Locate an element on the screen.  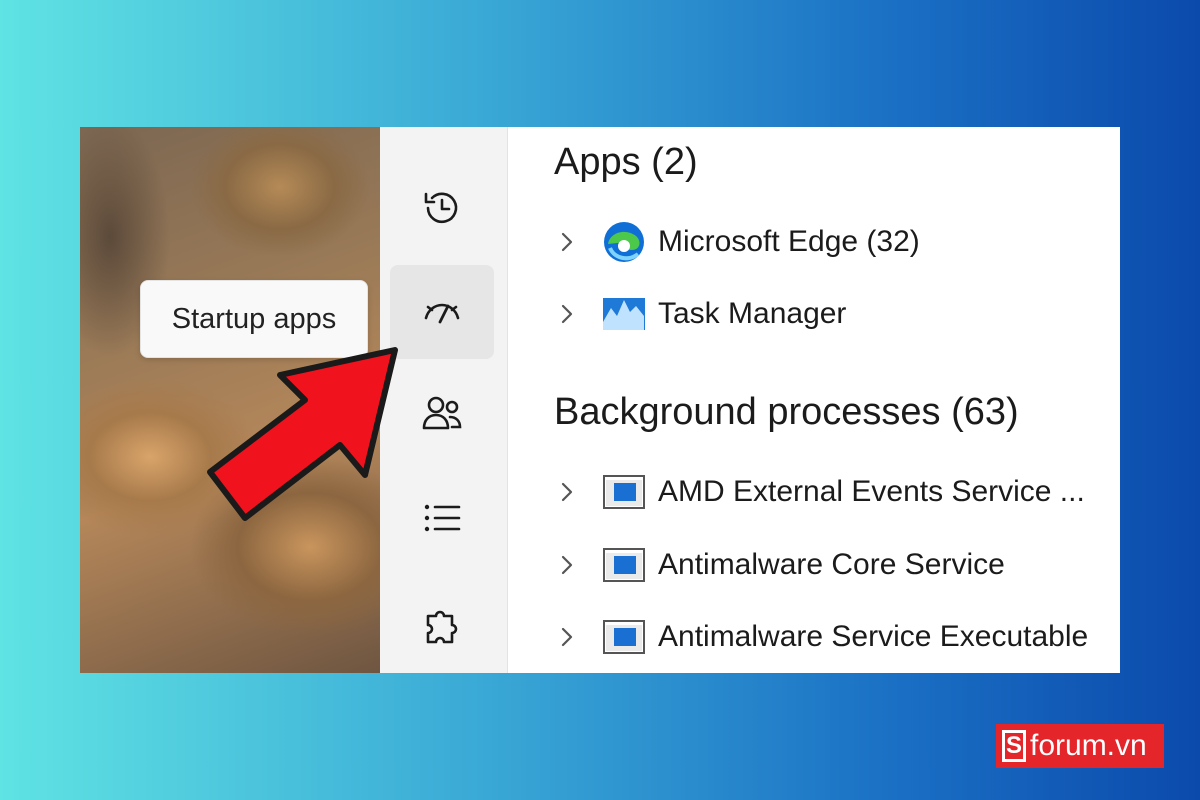
process-row-antimalware-core: Antimalware Core Service is located at coordinates (779, 565).